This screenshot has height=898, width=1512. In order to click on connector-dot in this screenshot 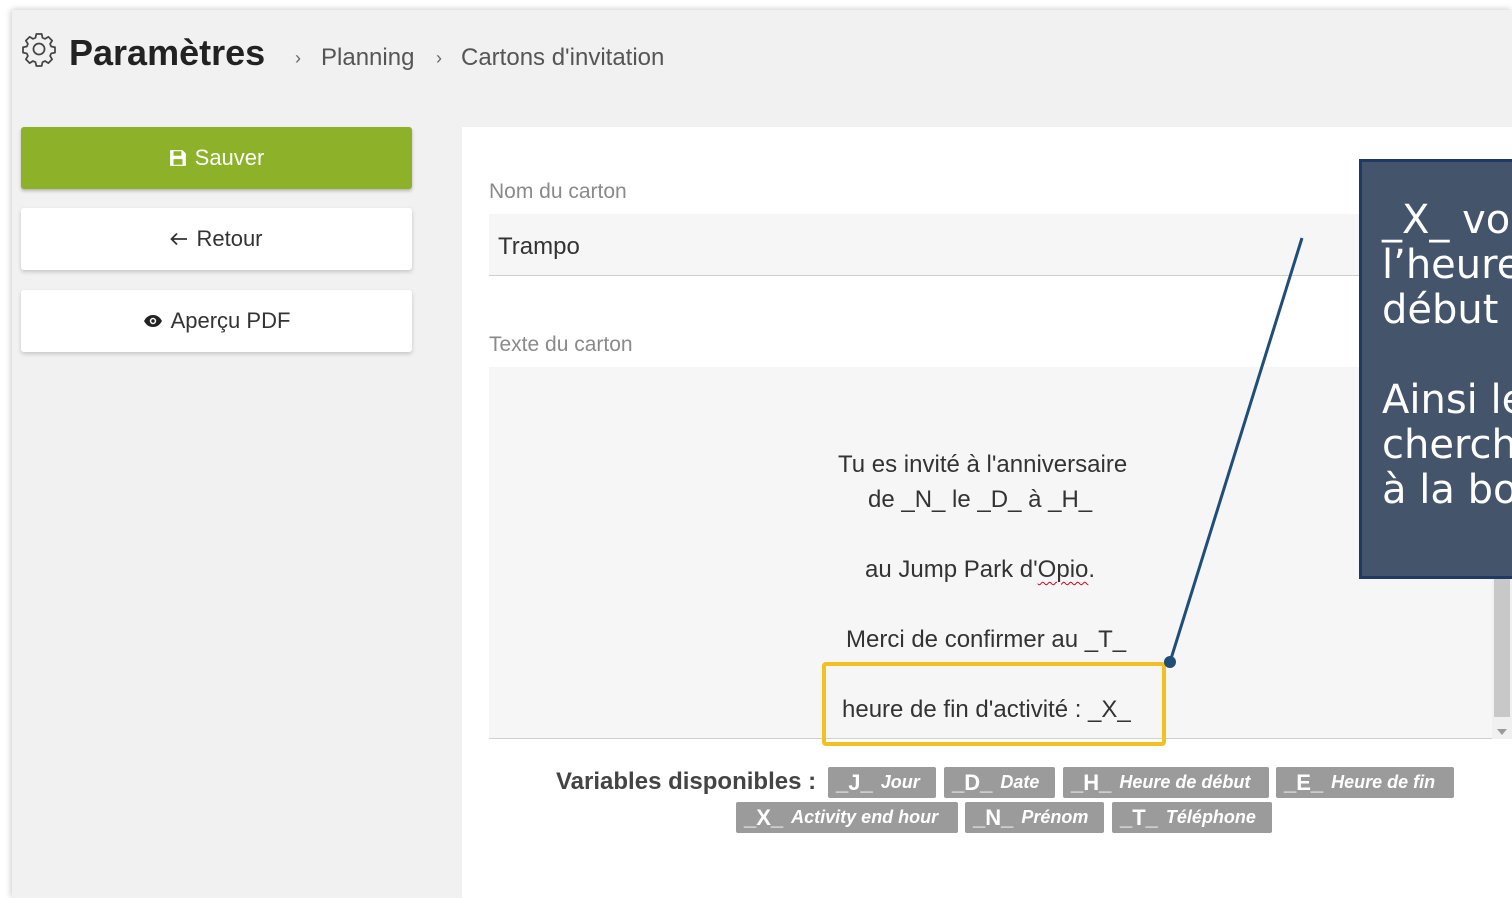, I will do `click(1170, 662)`.